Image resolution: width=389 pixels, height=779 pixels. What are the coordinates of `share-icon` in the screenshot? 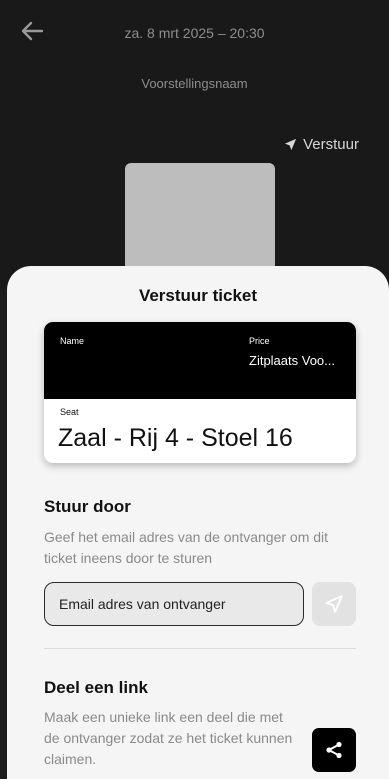 It's located at (334, 750).